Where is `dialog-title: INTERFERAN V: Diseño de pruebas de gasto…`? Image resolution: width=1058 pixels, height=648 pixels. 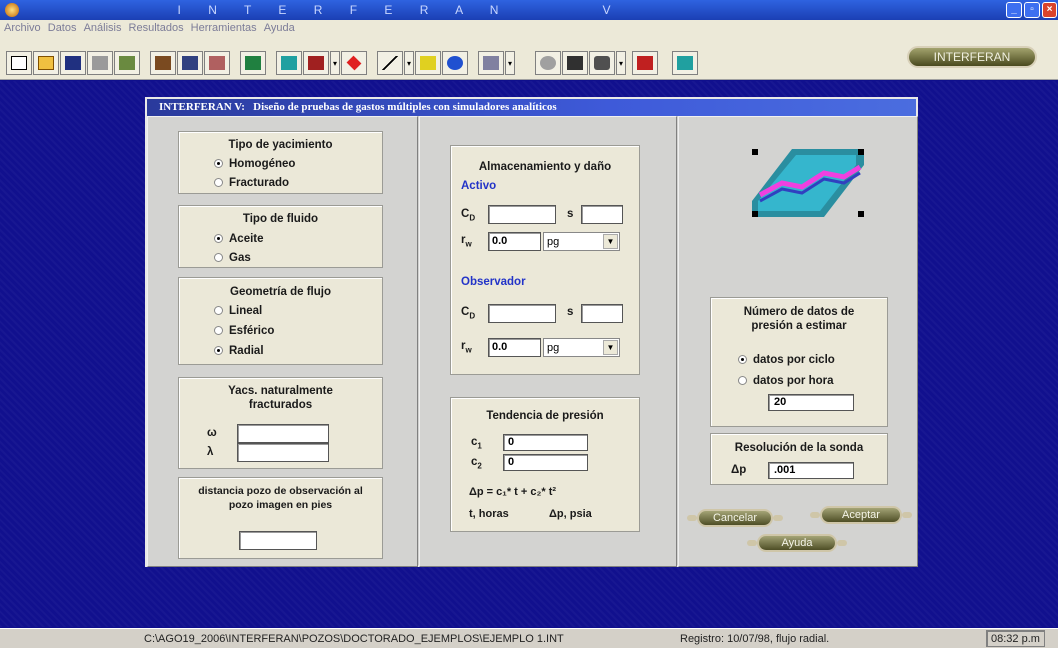 dialog-title: INTERFERAN V: Diseño de pruebas de gasto… is located at coordinates (531, 107).